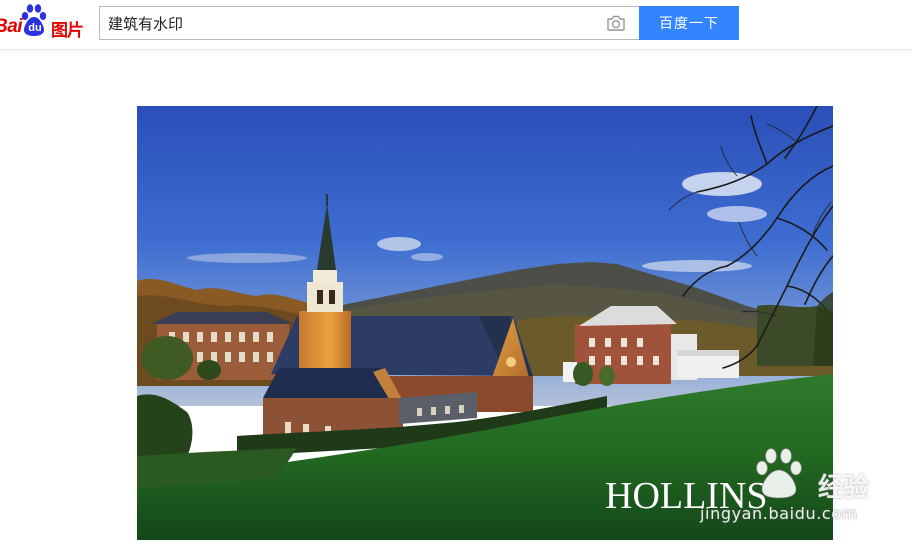 This screenshot has height=546, width=912. What do you see at coordinates (47, 23) in the screenshot?
I see `baidu-image-logo: Bai du 图片` at bounding box center [47, 23].